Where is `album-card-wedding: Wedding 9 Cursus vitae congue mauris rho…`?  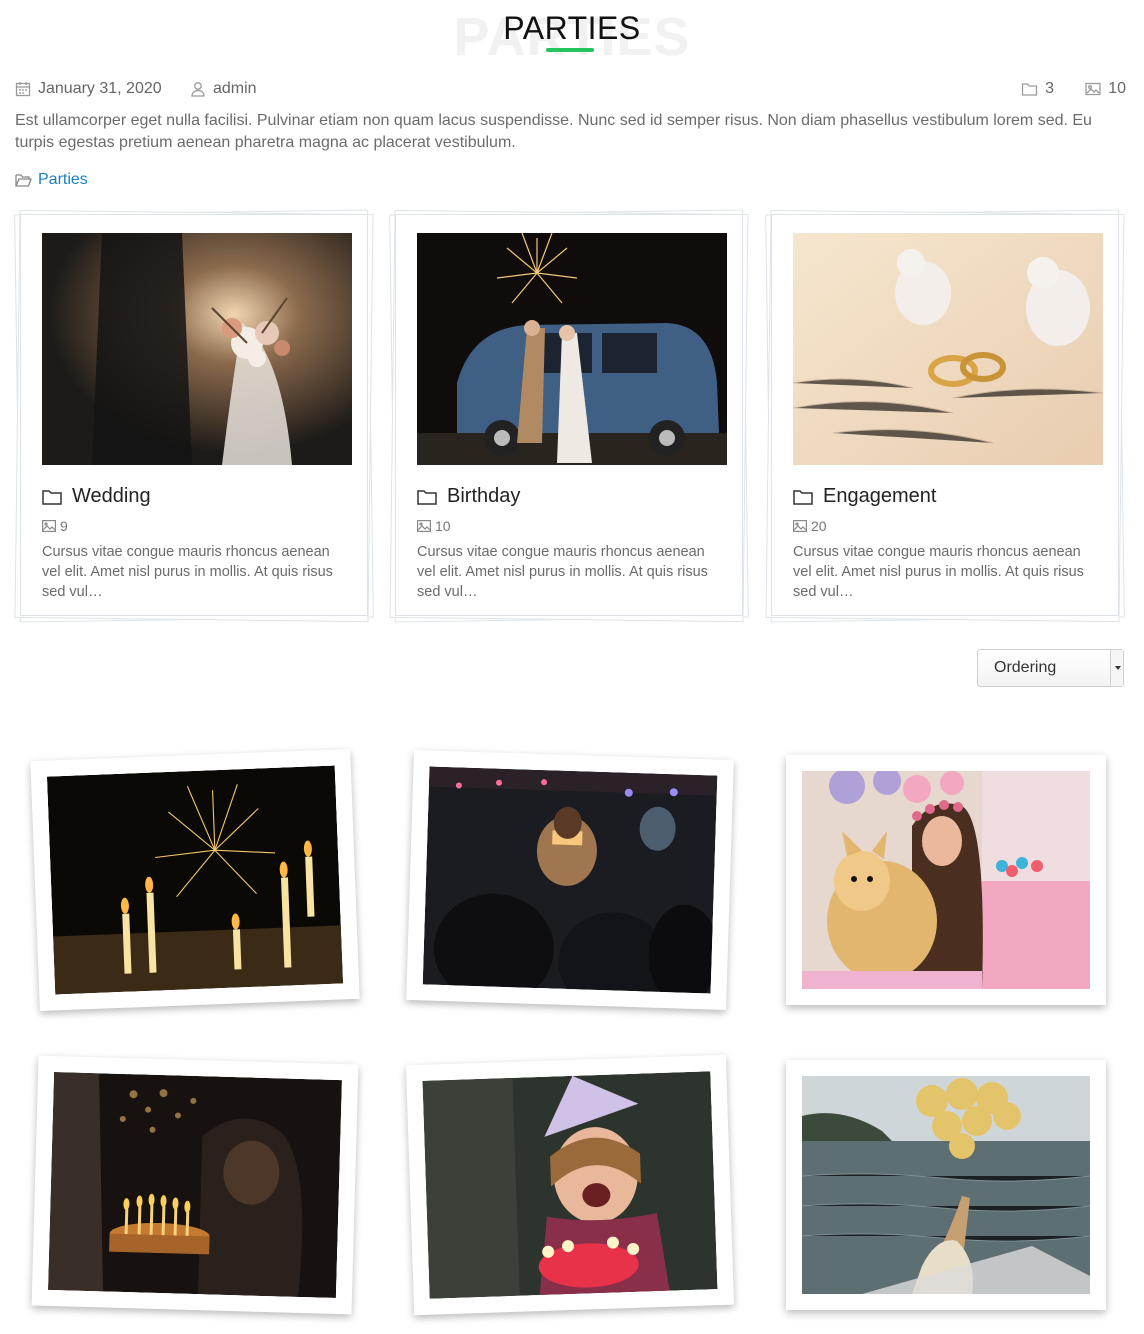 album-card-wedding: Wedding 9 Cursus vitae congue mauris rho… is located at coordinates (194, 416).